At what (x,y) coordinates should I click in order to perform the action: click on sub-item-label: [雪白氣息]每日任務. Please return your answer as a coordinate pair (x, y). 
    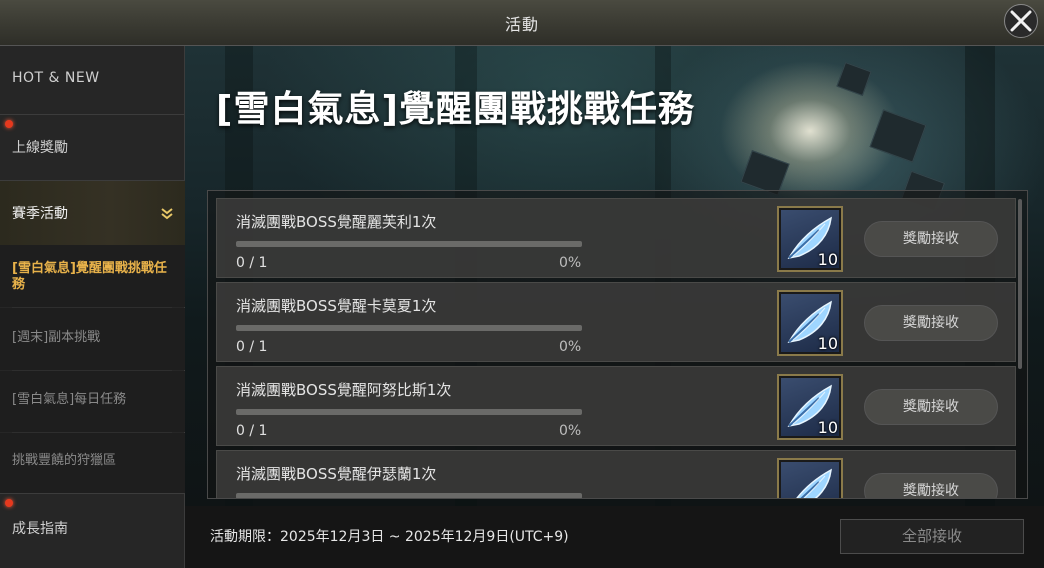
    Looking at the image, I should click on (69, 399).